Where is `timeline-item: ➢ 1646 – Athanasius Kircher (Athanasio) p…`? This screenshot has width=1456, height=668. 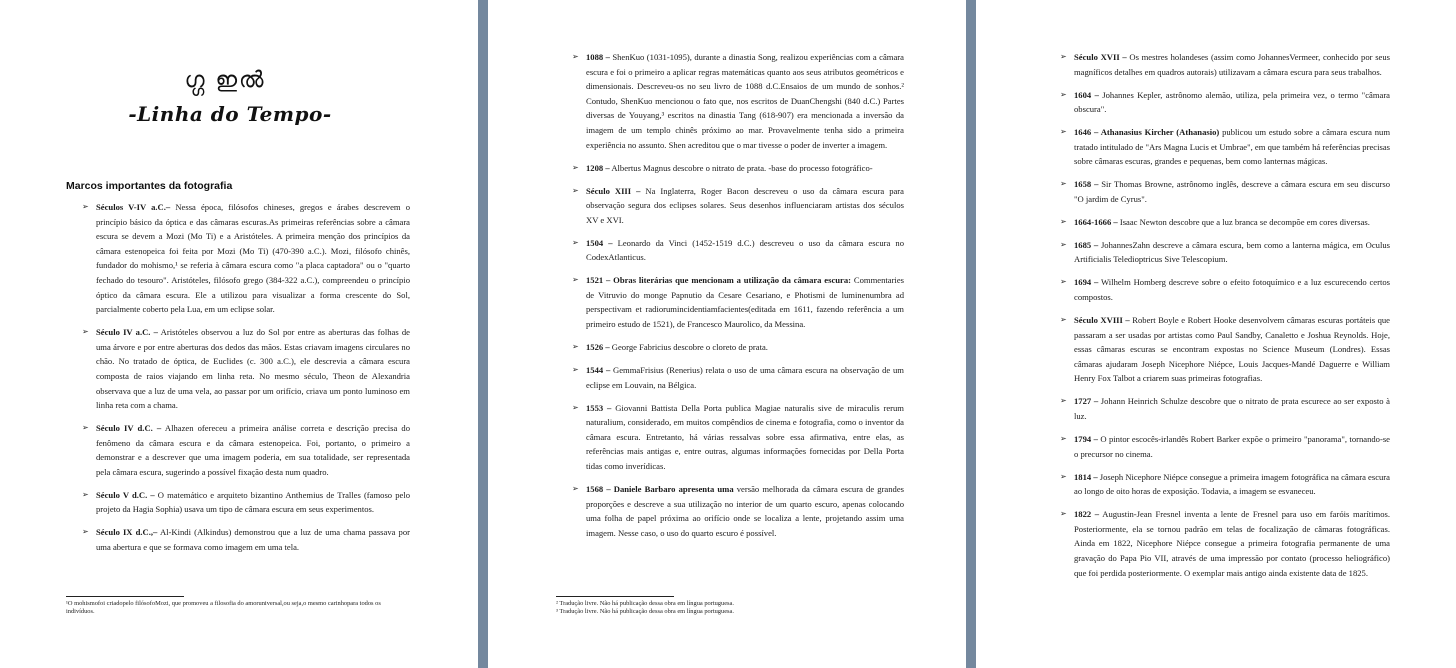 timeline-item: ➢ 1646 – Athanasius Kircher (Athanasio) p… is located at coordinates (1225, 147).